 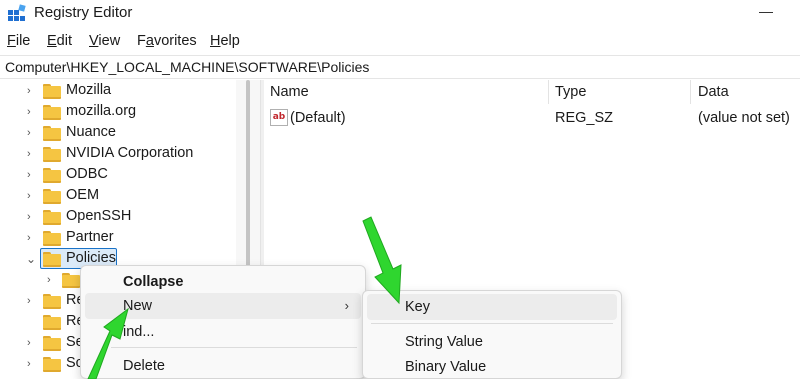 What do you see at coordinates (11, 41) in the screenshot?
I see `menu-file-mnemonic: F` at bounding box center [11, 41].